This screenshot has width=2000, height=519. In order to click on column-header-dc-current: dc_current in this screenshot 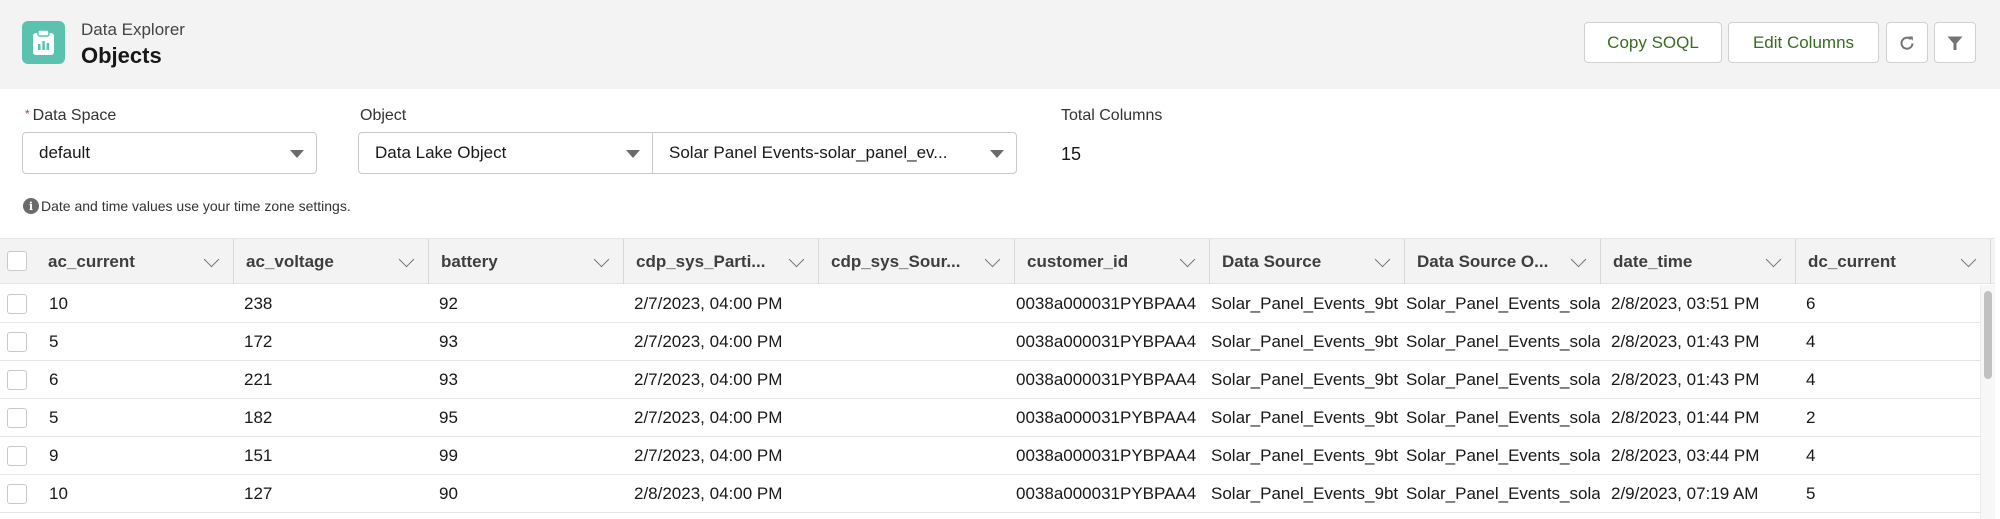, I will do `click(1893, 261)`.